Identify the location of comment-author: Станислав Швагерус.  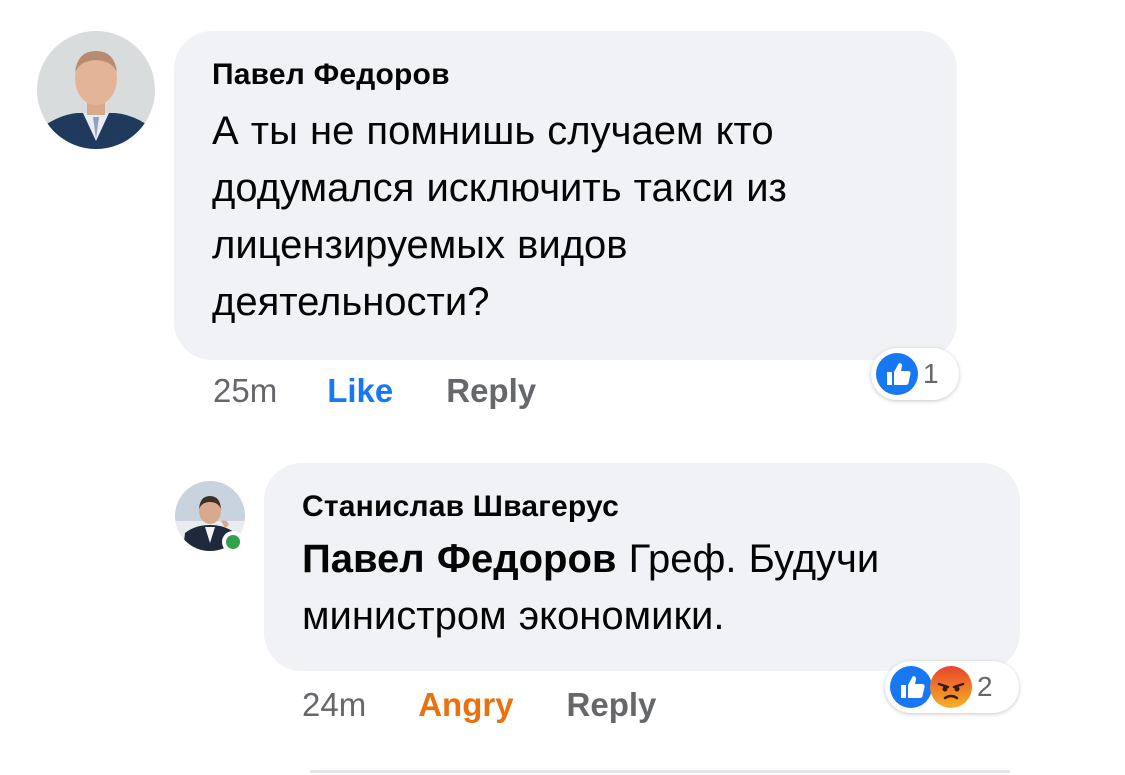
(642, 507).